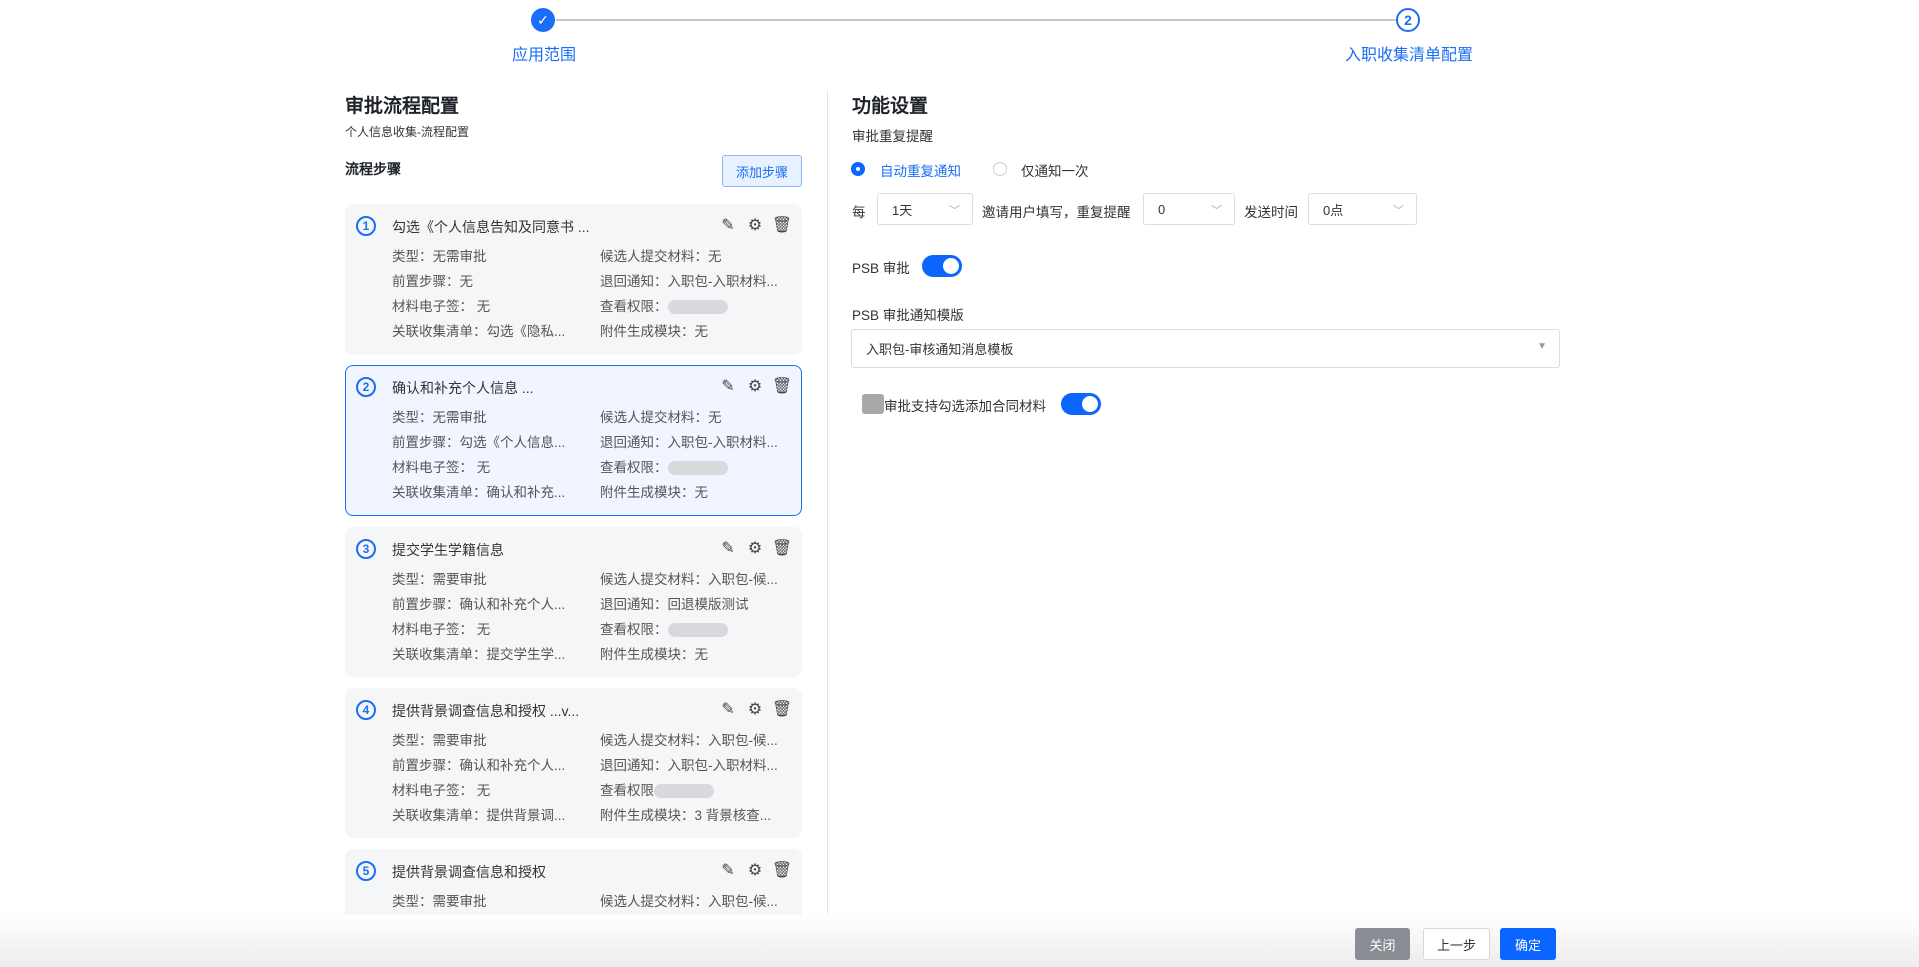 The image size is (1919, 967). I want to click on add-step-button: 添加步骤, so click(762, 171).